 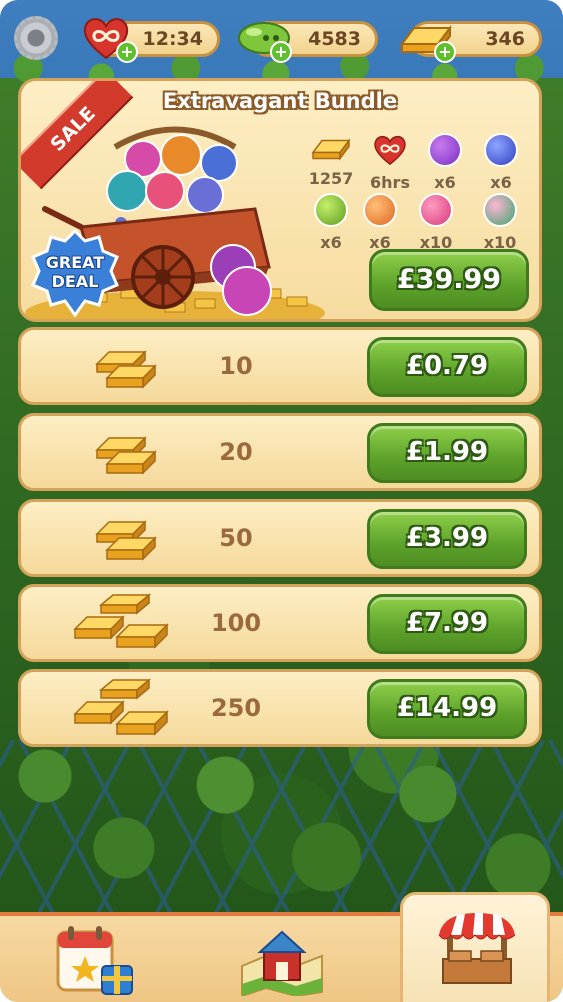 I want to click on orange-booster-icon, so click(x=380, y=210).